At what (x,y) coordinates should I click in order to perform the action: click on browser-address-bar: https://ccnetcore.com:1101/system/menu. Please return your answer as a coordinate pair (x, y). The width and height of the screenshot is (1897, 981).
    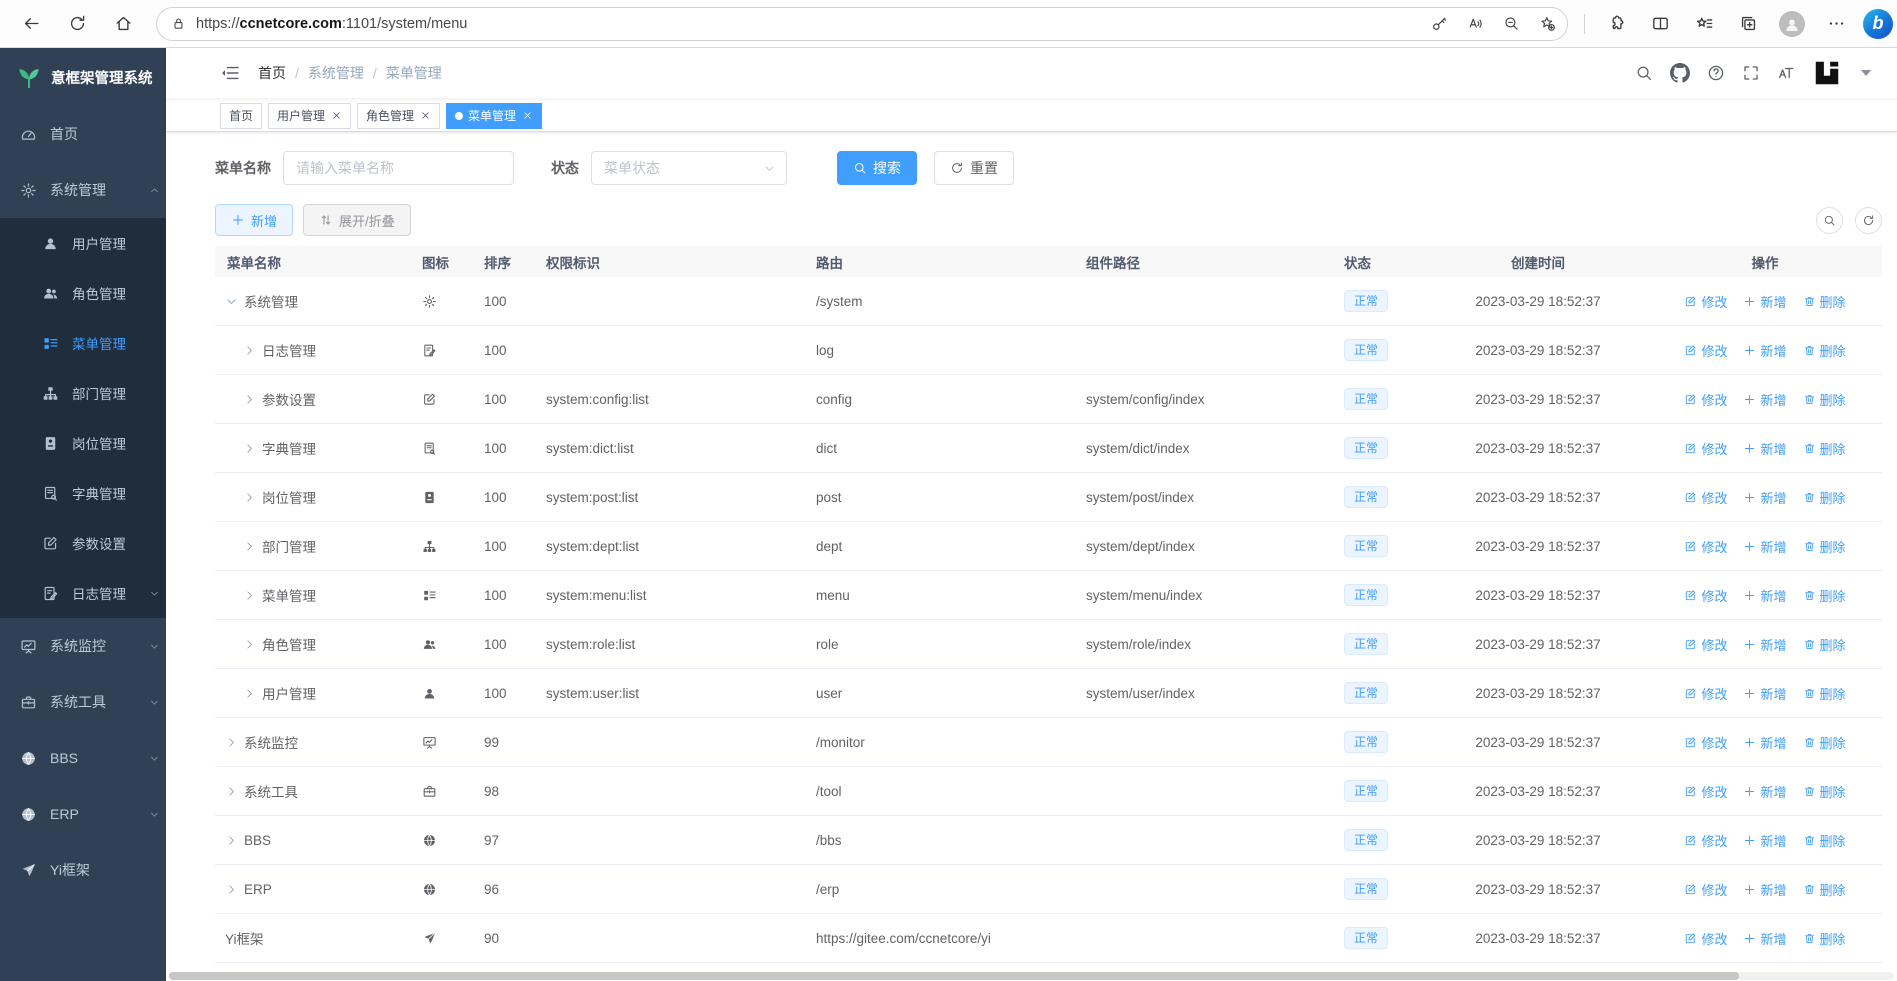
    Looking at the image, I should click on (862, 23).